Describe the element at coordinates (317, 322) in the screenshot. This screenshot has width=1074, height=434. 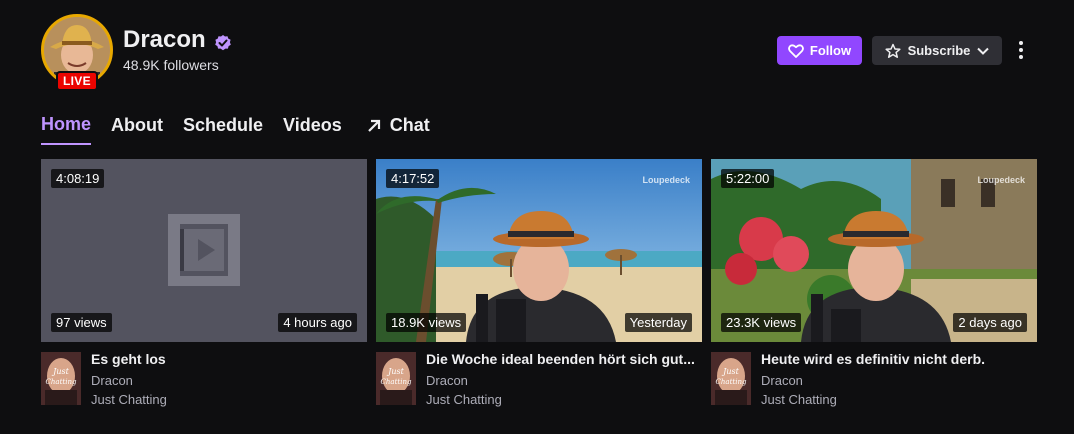
I see `video-age: 4 hours ago` at that location.